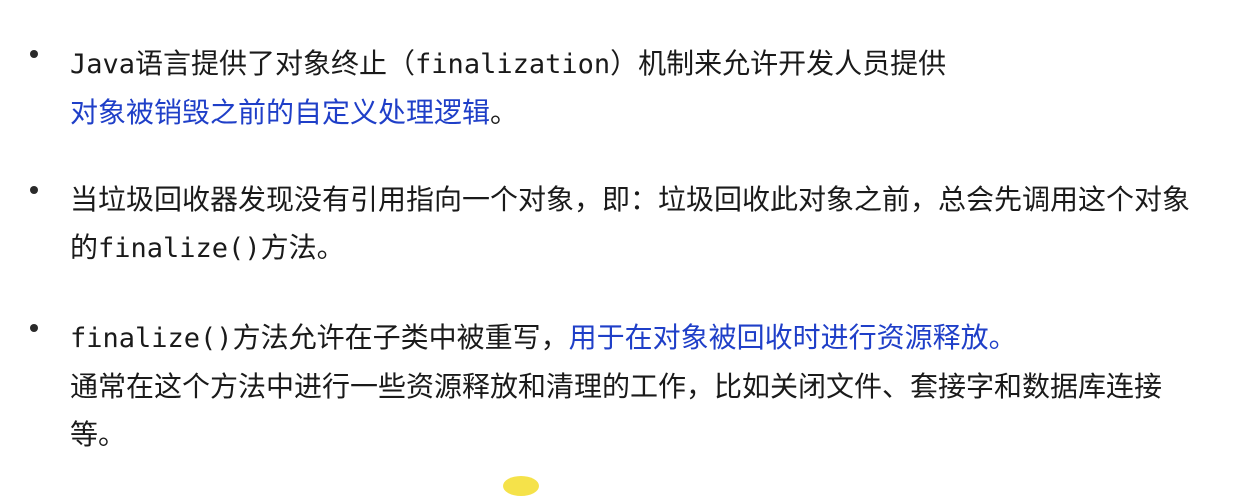 Image resolution: width=1239 pixels, height=496 pixels. Describe the element at coordinates (400, 337) in the screenshot. I see `text-segment: 方法允许在子类中被重写，` at that location.